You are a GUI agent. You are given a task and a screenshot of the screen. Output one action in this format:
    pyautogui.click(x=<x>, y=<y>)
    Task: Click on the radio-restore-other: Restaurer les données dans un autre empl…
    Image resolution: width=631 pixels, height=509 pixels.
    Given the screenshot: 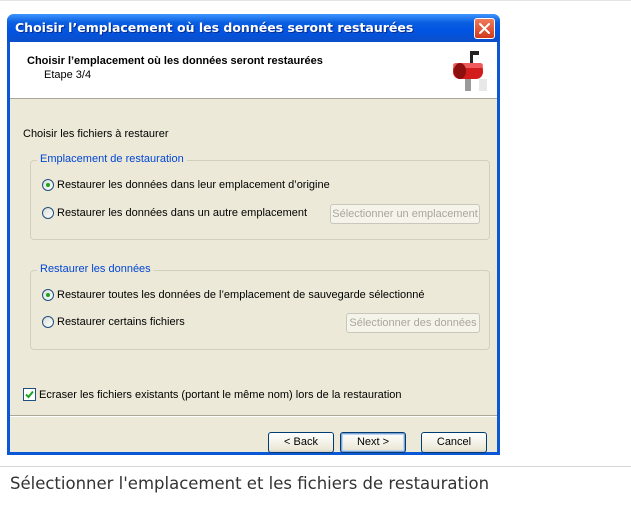 What is the action you would take?
    pyautogui.click(x=174, y=213)
    